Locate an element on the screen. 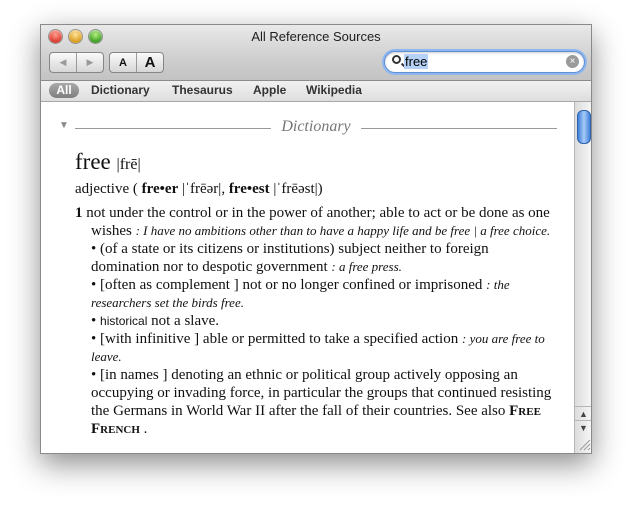  comparative-form: fre•er is located at coordinates (160, 189).